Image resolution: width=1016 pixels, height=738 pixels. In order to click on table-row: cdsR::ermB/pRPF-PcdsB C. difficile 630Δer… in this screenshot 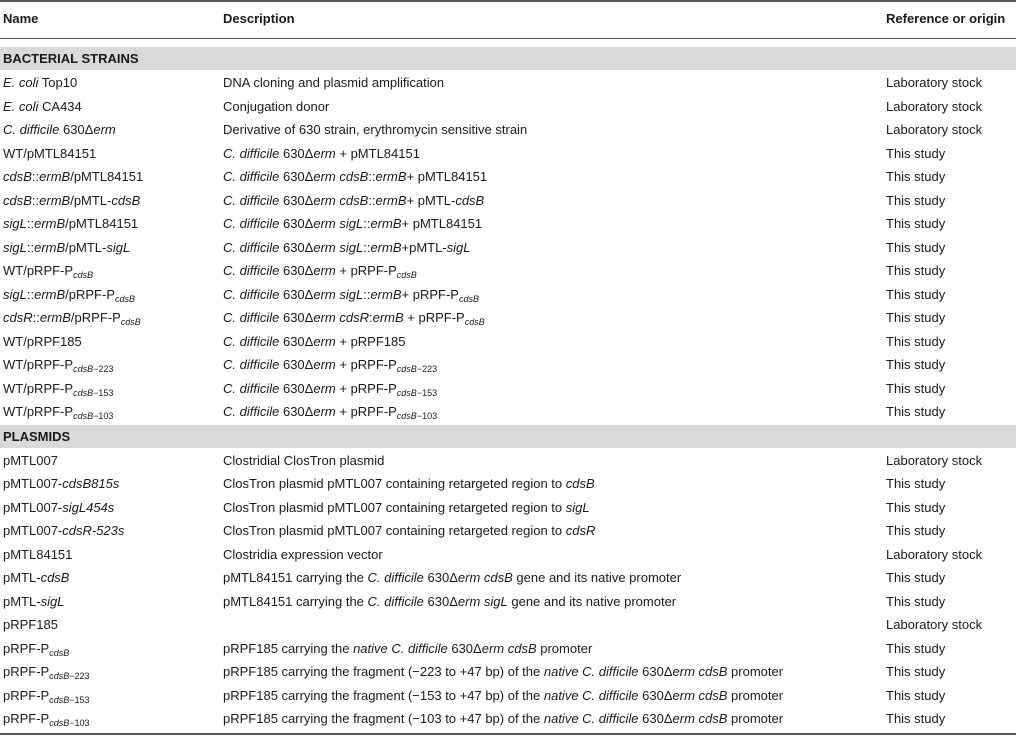, I will do `click(508, 318)`.